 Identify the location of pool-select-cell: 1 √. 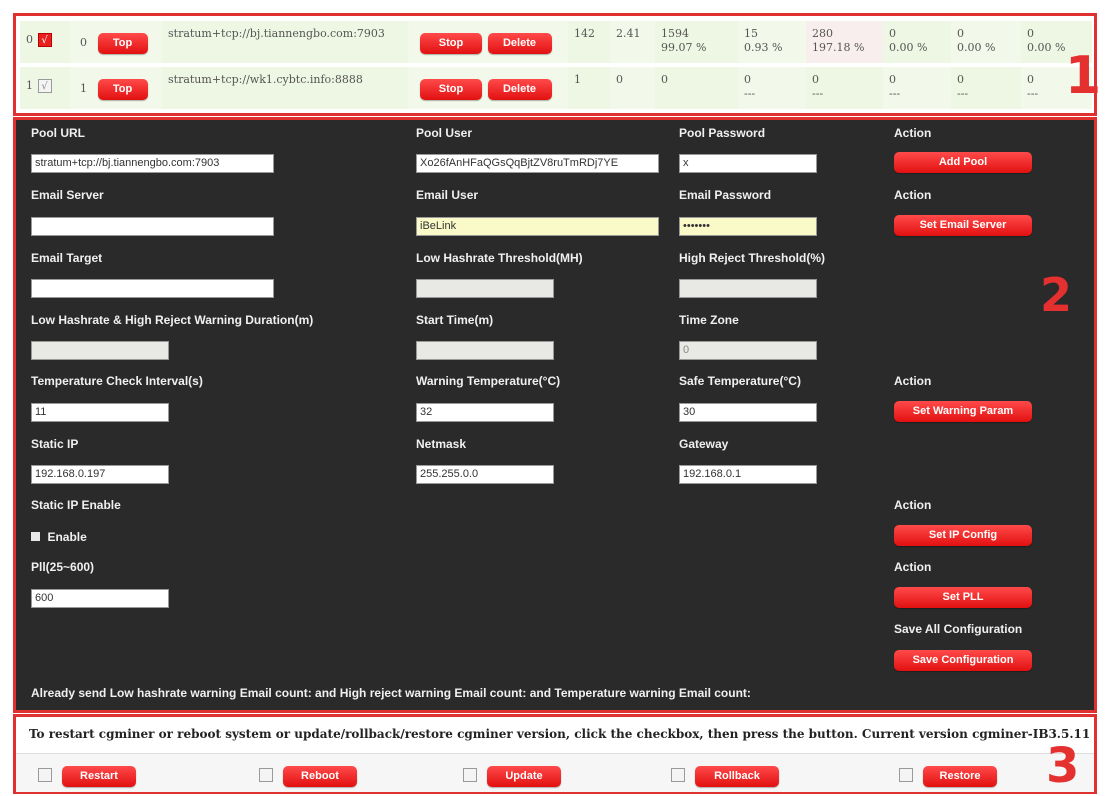
(45, 88).